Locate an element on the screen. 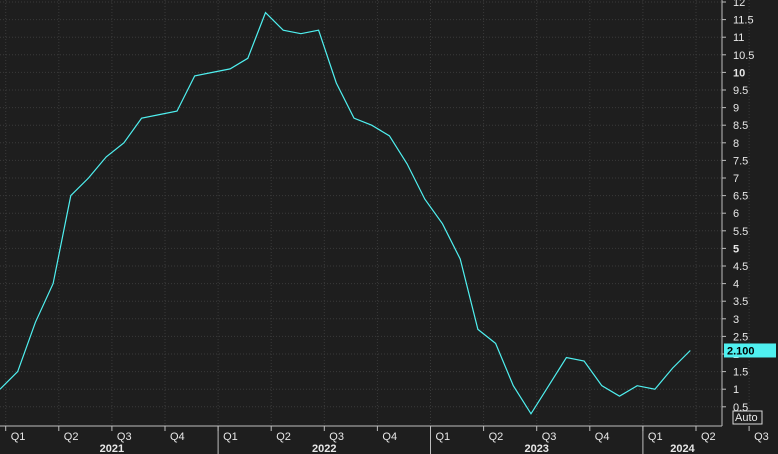 Image resolution: width=778 pixels, height=454 pixels. y-tick-label: 2.5 is located at coordinates (740, 337).